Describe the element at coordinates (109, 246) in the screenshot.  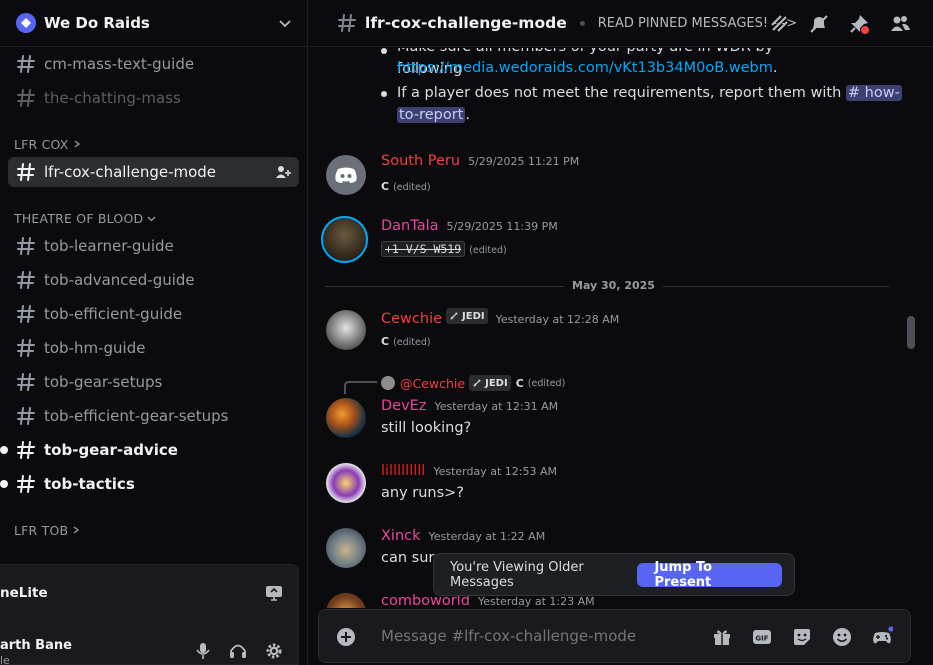
I see `channel-label: tob-learner-guide` at that location.